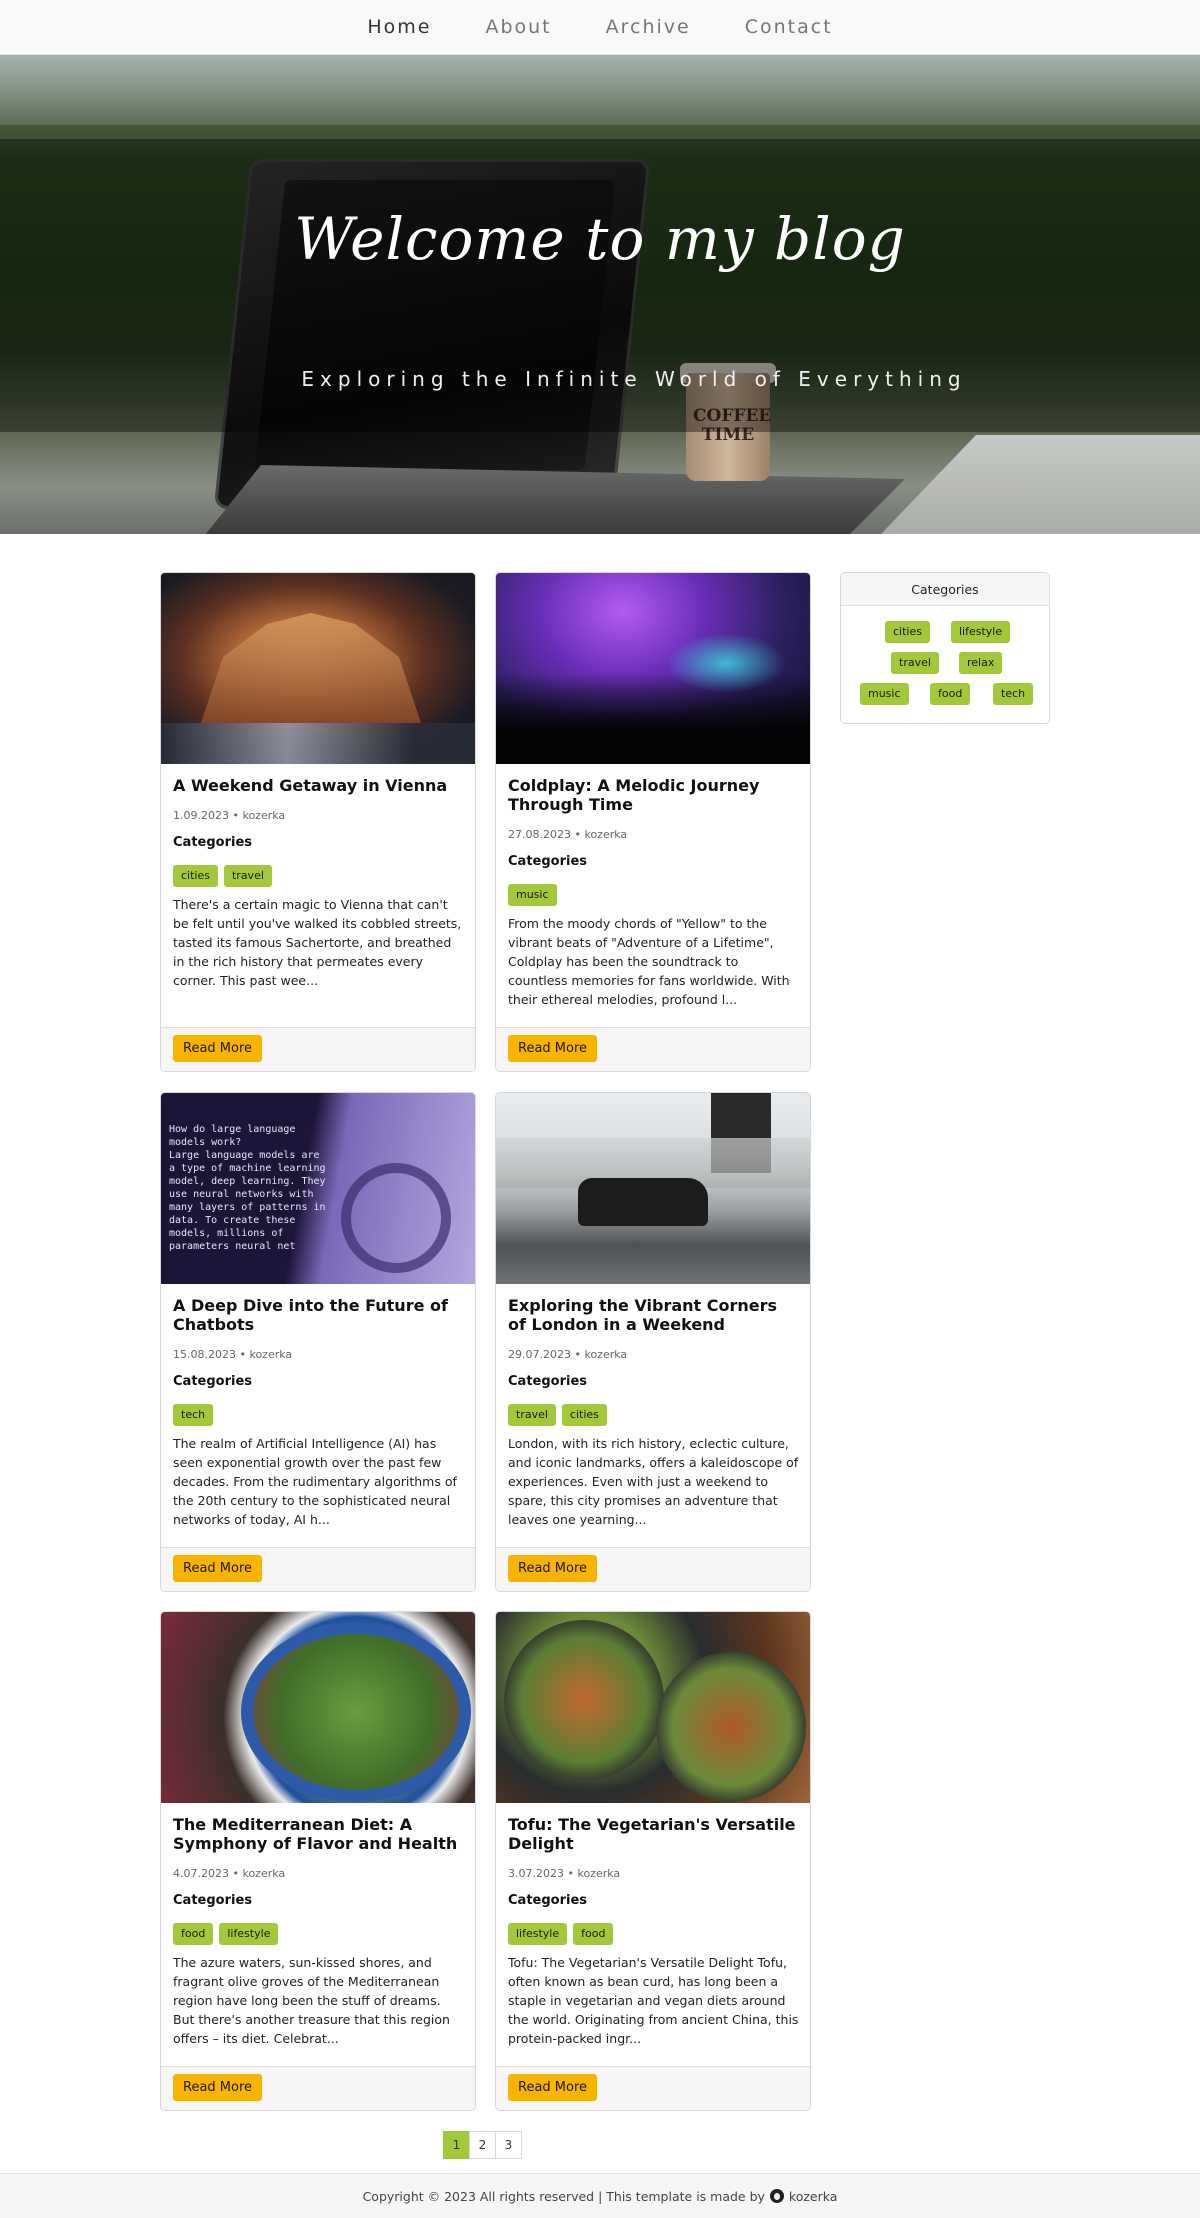 This screenshot has height=2218, width=1200. Describe the element at coordinates (600, 27) in the screenshot. I see `top-navbar: Home About Archive Contact` at that location.